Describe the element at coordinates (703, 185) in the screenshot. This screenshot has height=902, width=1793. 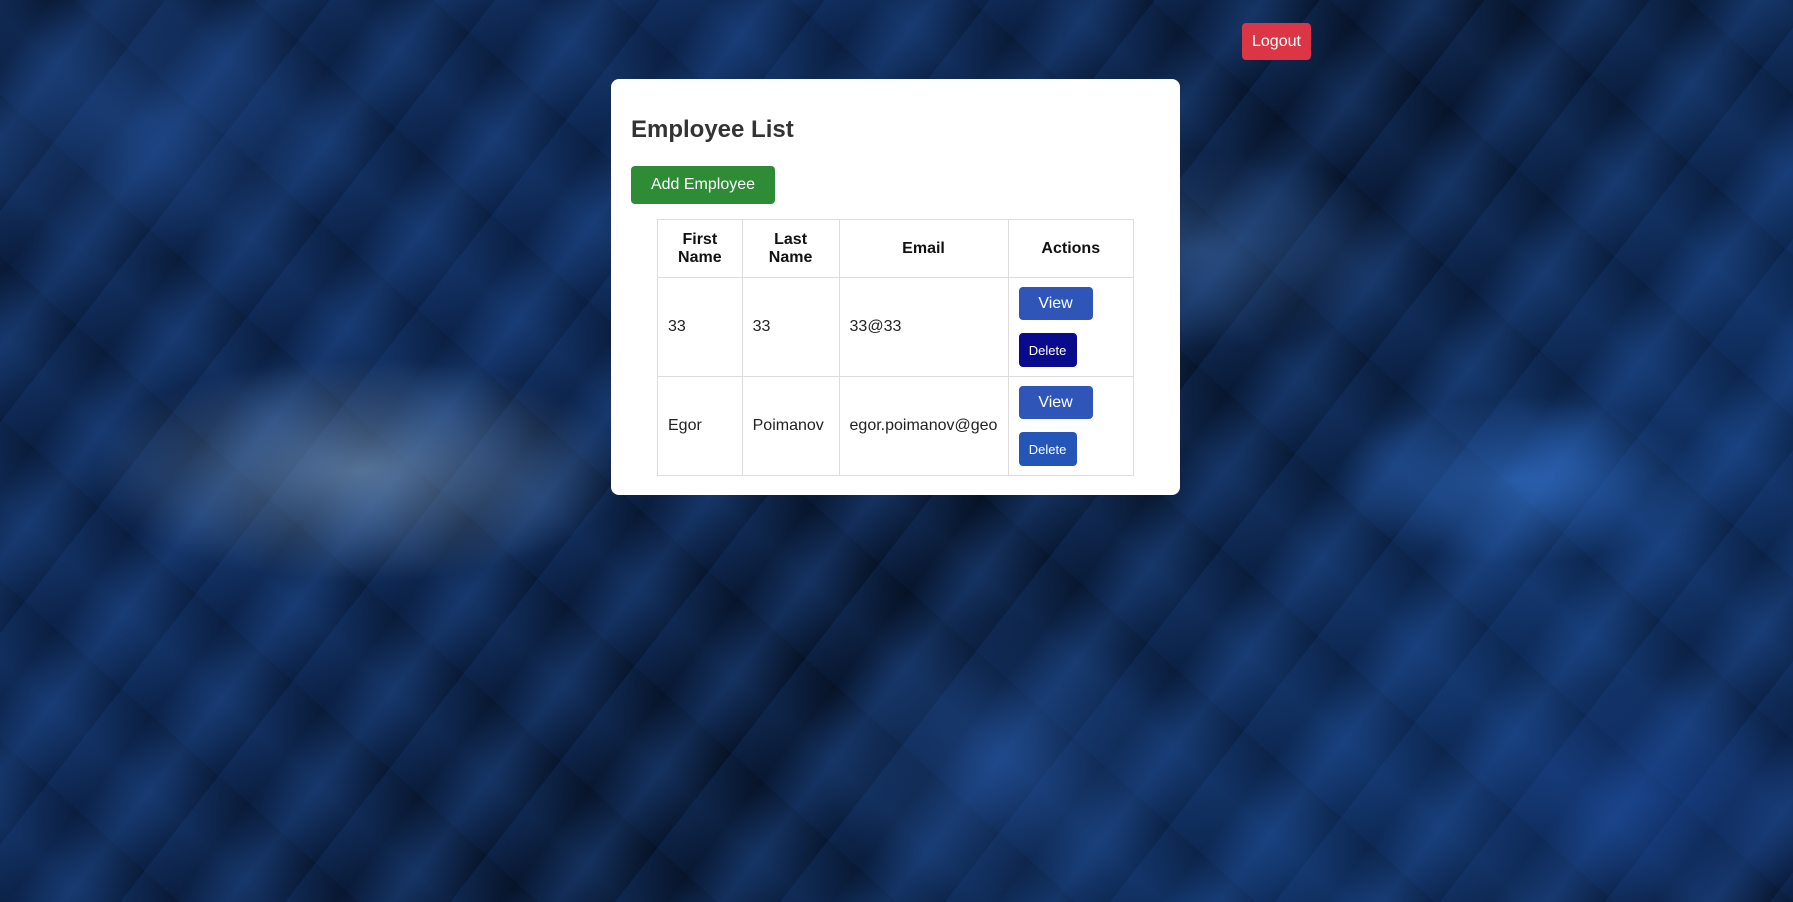
I see `add-employee-button: Add Employee` at that location.